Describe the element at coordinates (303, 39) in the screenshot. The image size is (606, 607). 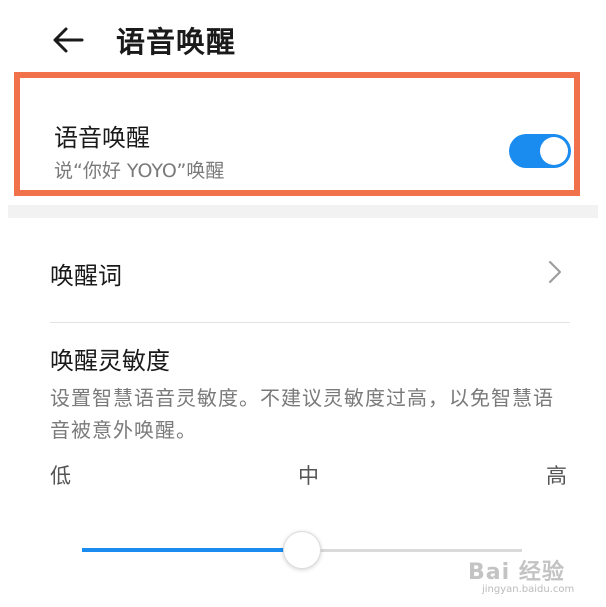
I see `header: 语音唤醒` at that location.